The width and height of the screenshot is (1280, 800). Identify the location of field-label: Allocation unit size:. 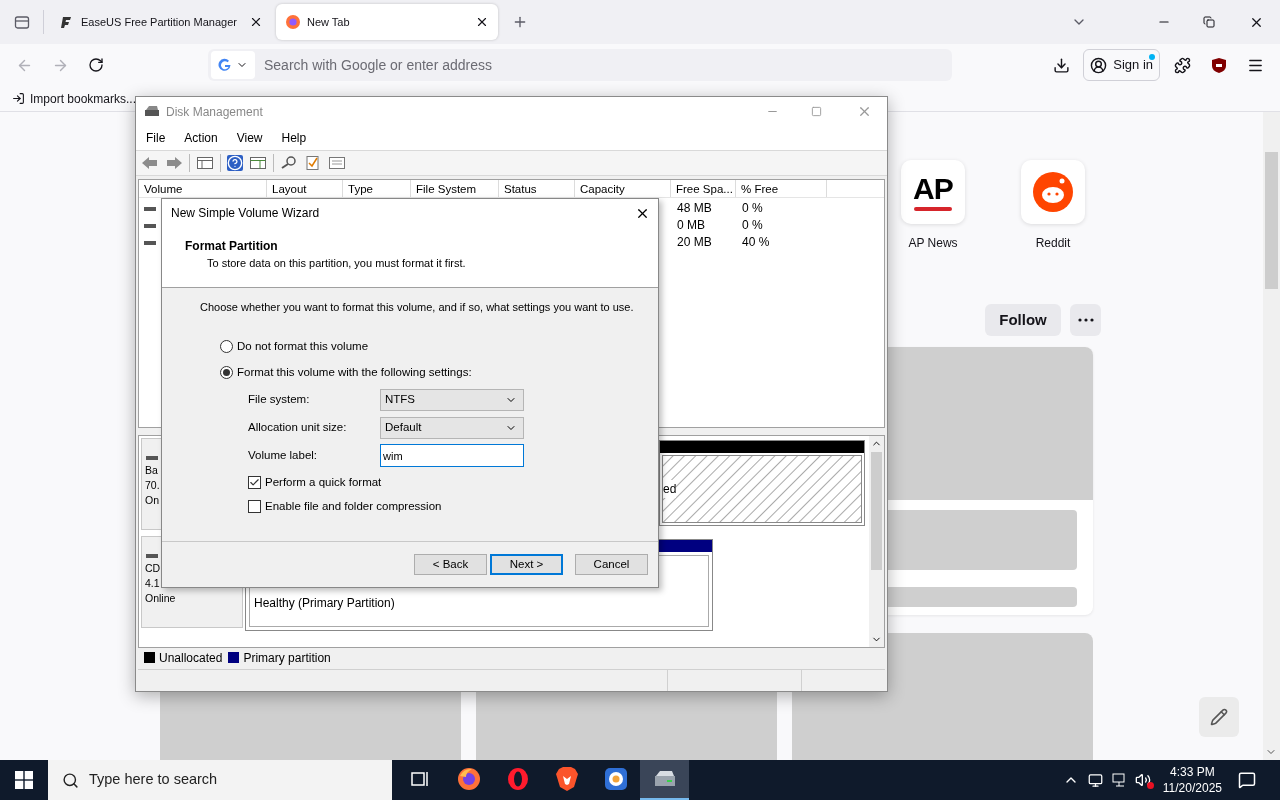
(298, 427).